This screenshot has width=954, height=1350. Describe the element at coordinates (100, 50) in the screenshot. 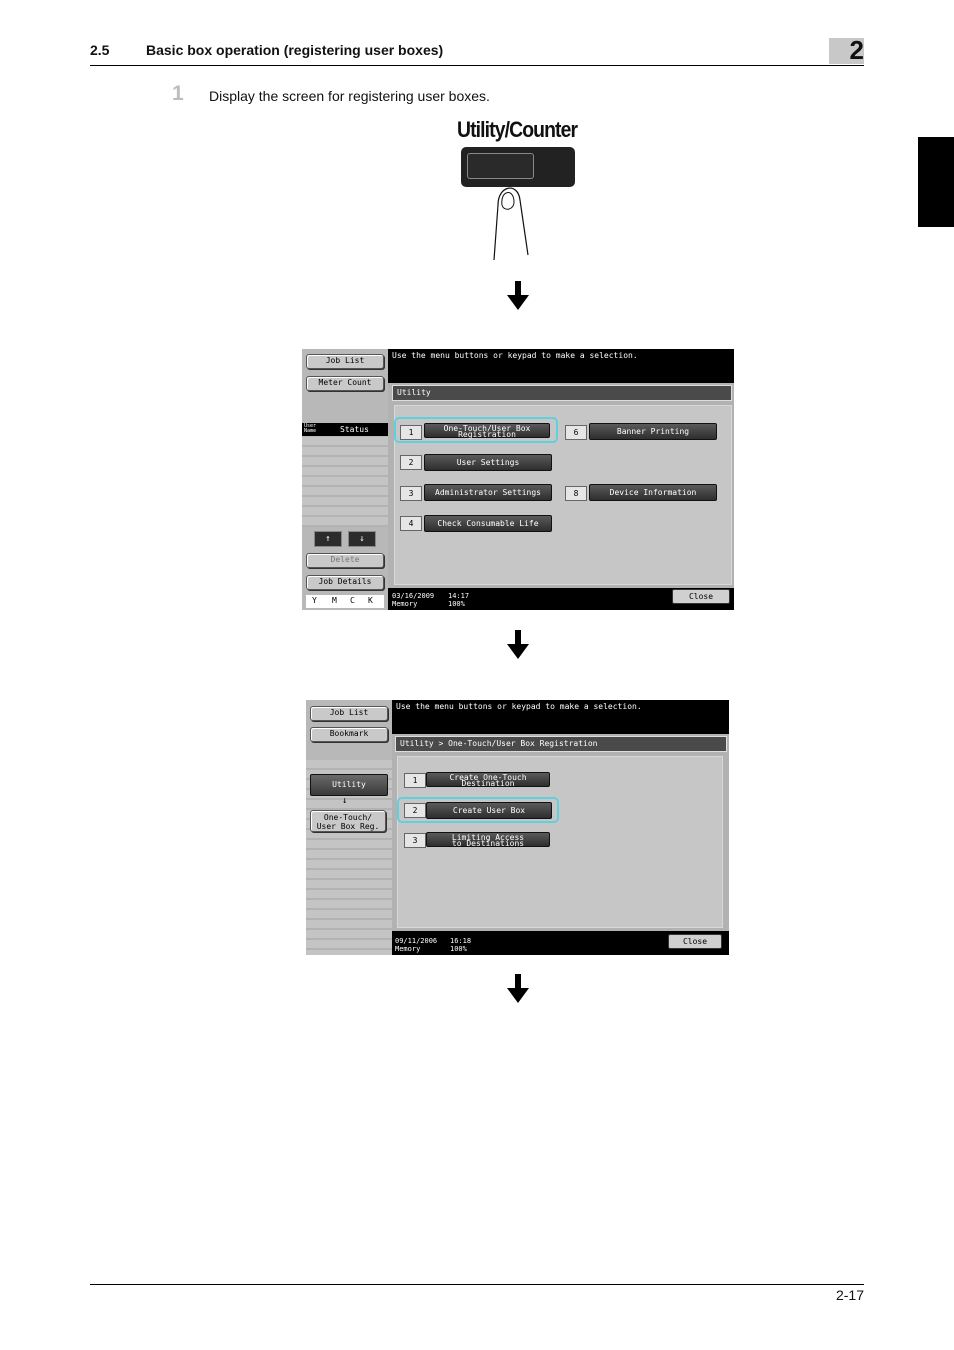

I see `section-number: 2.5` at that location.